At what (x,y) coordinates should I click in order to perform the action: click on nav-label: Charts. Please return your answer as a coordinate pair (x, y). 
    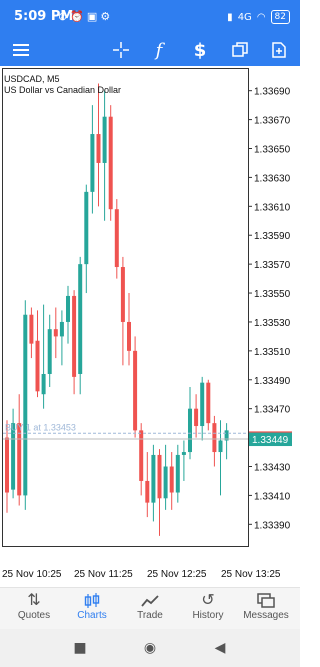
    Looking at the image, I should click on (92, 615).